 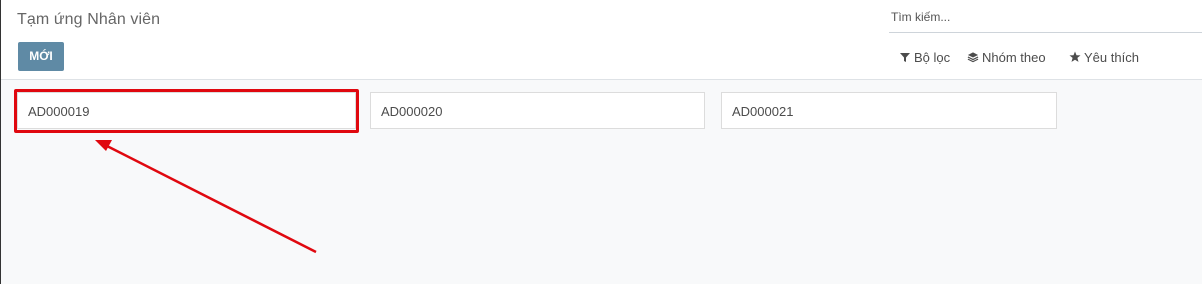 I want to click on arrow-shaft, so click(x=211, y=199).